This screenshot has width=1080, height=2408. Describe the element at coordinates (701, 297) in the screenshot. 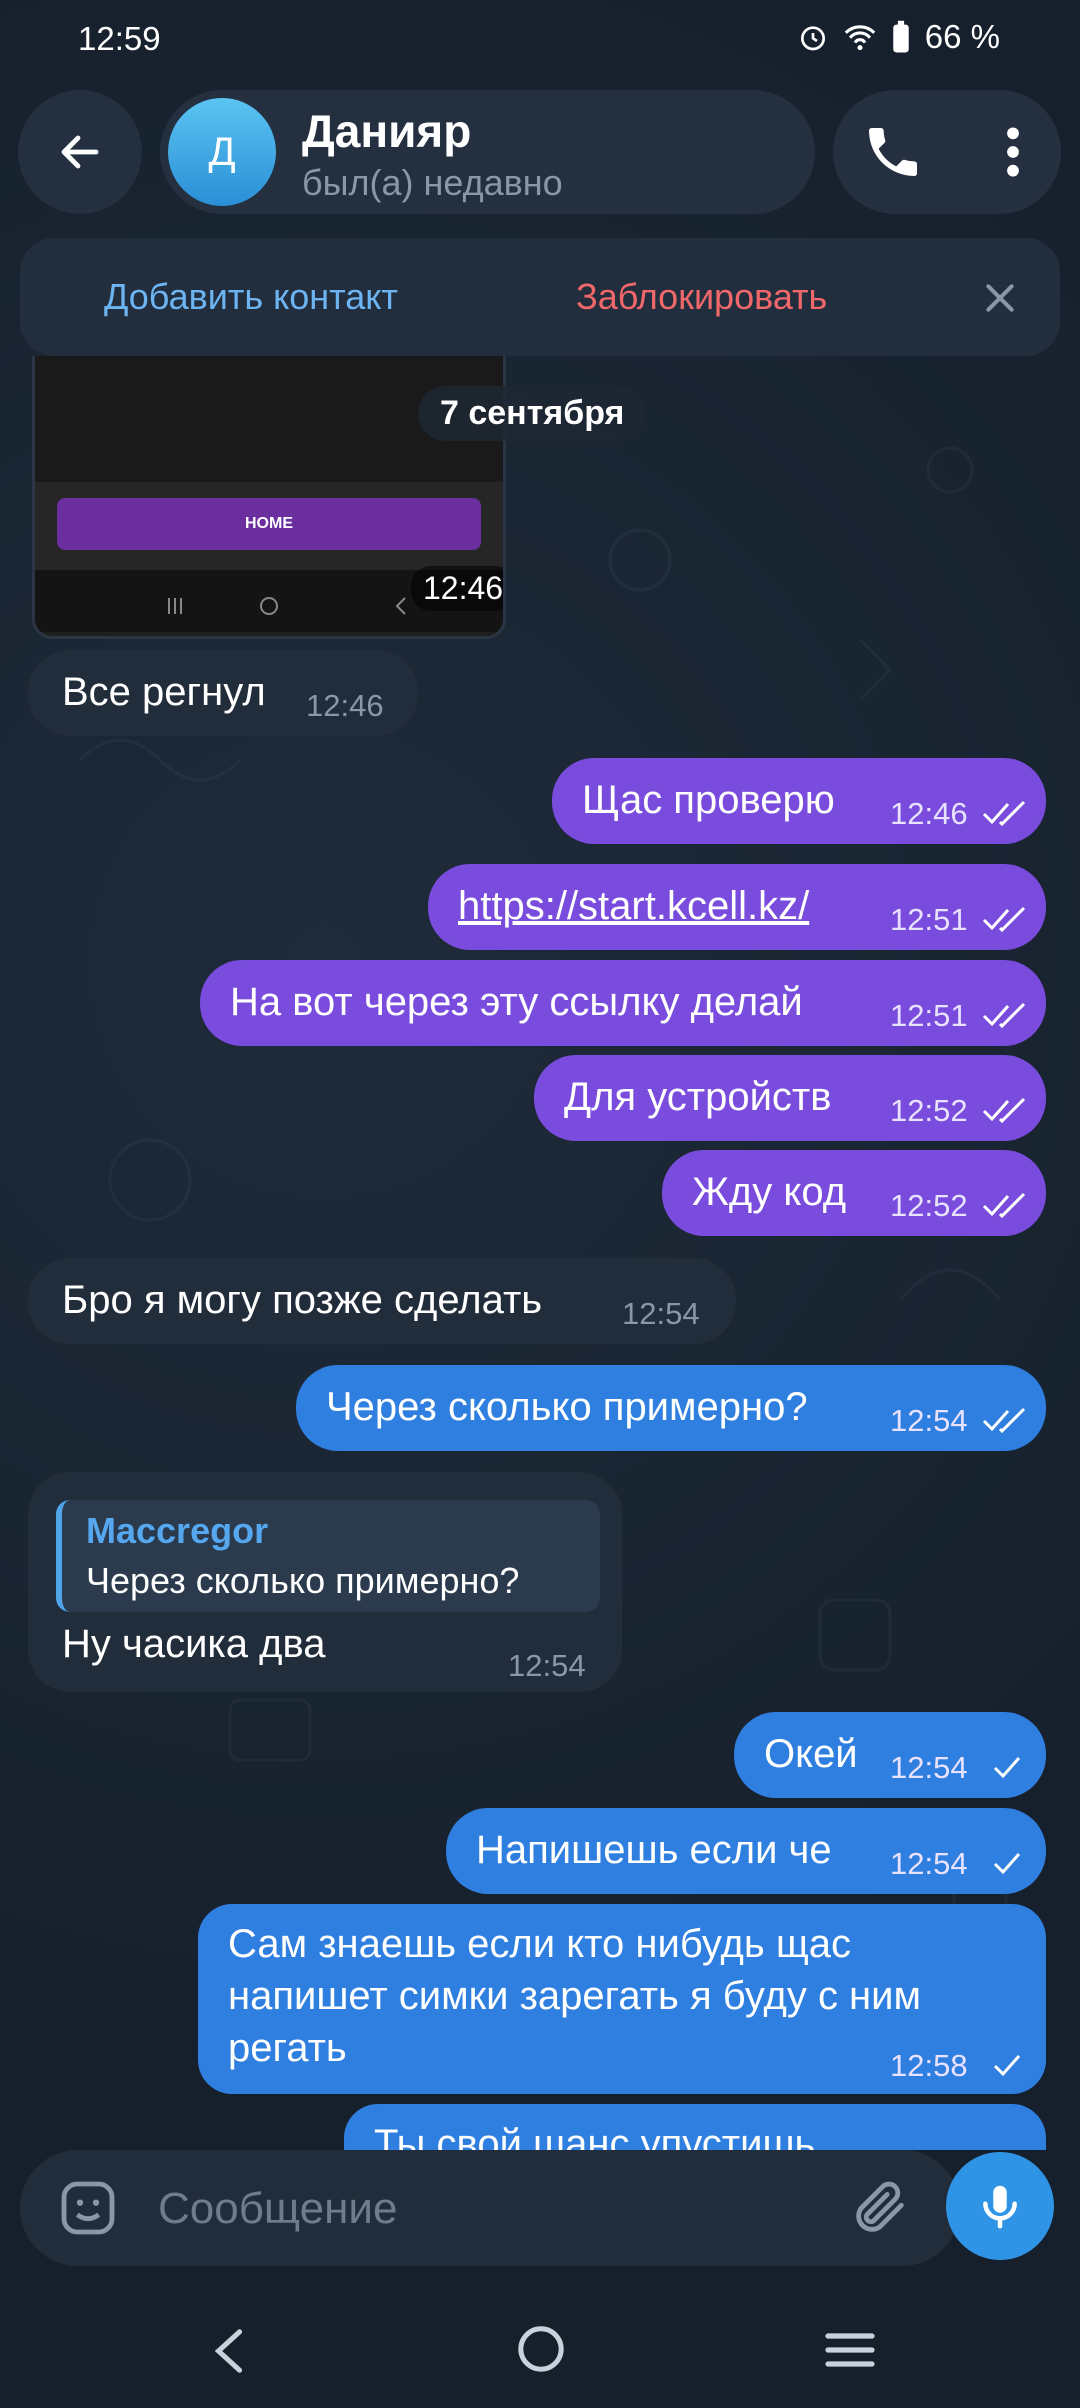

I see `block-button: Заблокировать` at that location.